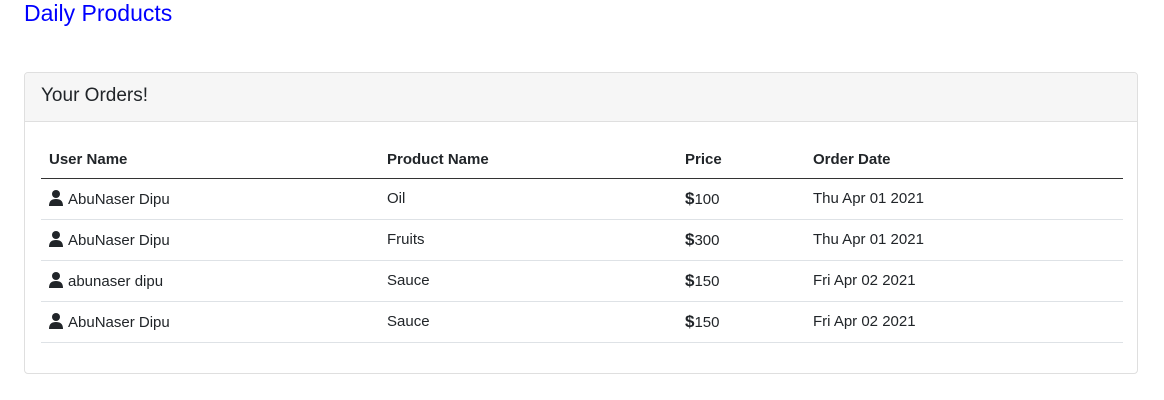  I want to click on user-name: abunaser dipu, so click(116, 281).